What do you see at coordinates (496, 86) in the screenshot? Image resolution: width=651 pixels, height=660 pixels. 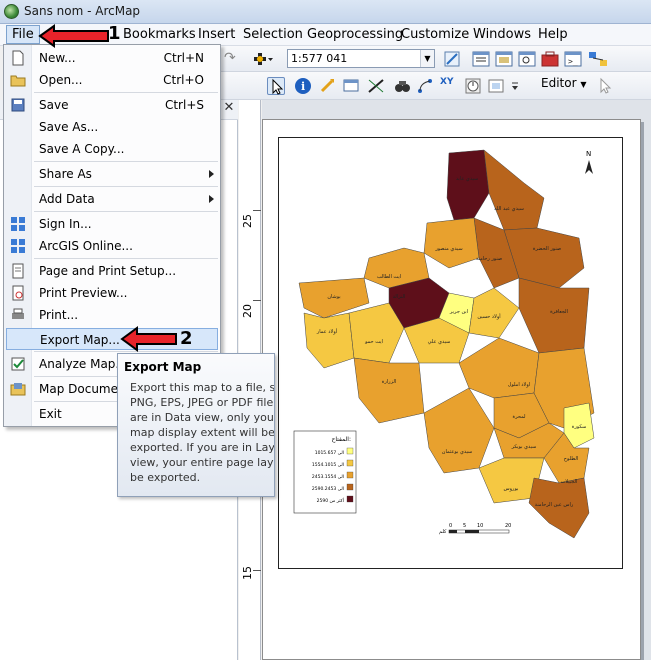 I see `create-viewer-window-icon` at bounding box center [496, 86].